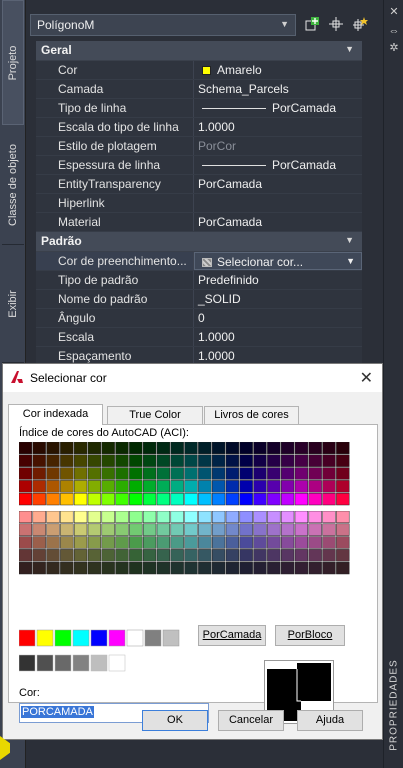  Describe the element at coordinates (336, 24) in the screenshot. I see `select-objects-icon` at that location.